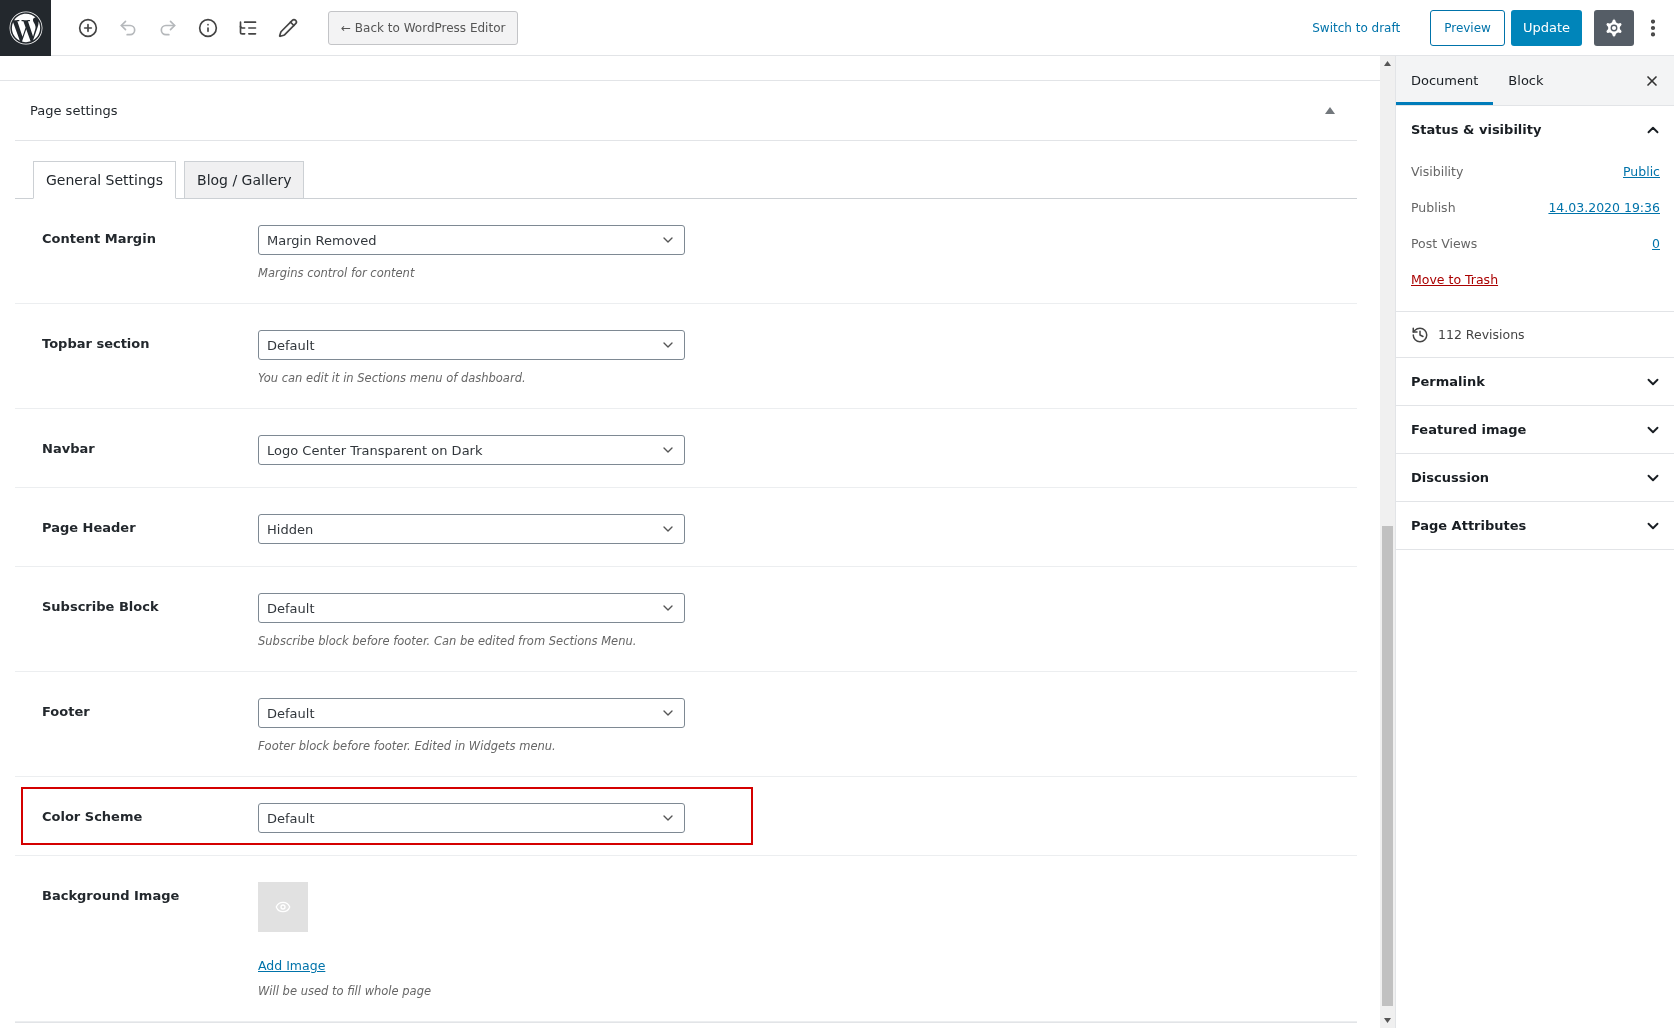  What do you see at coordinates (1330, 110) in the screenshot?
I see `triangle-up-icon` at bounding box center [1330, 110].